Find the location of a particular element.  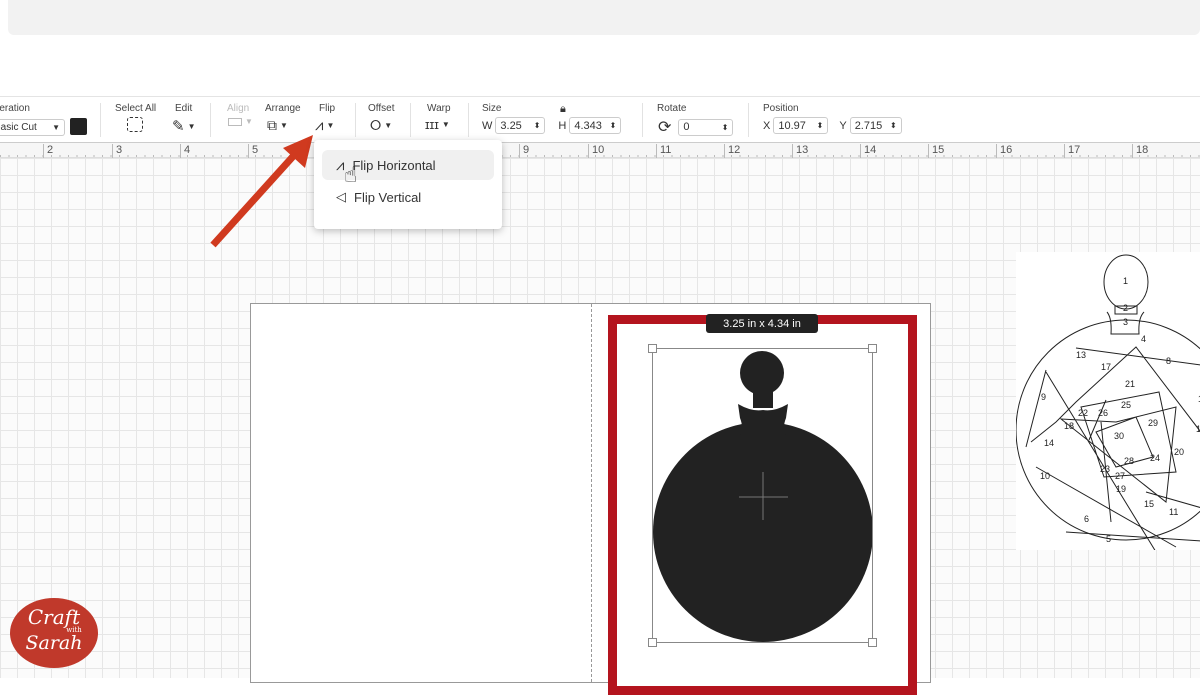

color-swatch is located at coordinates (78, 126).